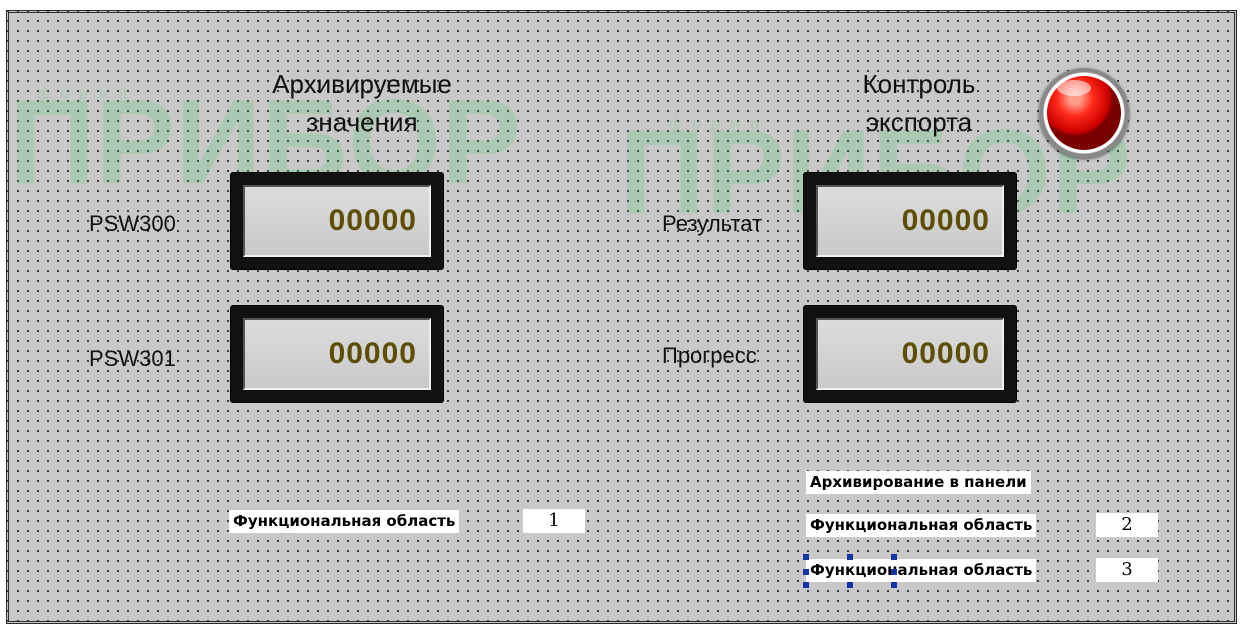 Image resolution: width=1241 pixels, height=627 pixels. I want to click on export-status-lamp, so click(1084, 113).